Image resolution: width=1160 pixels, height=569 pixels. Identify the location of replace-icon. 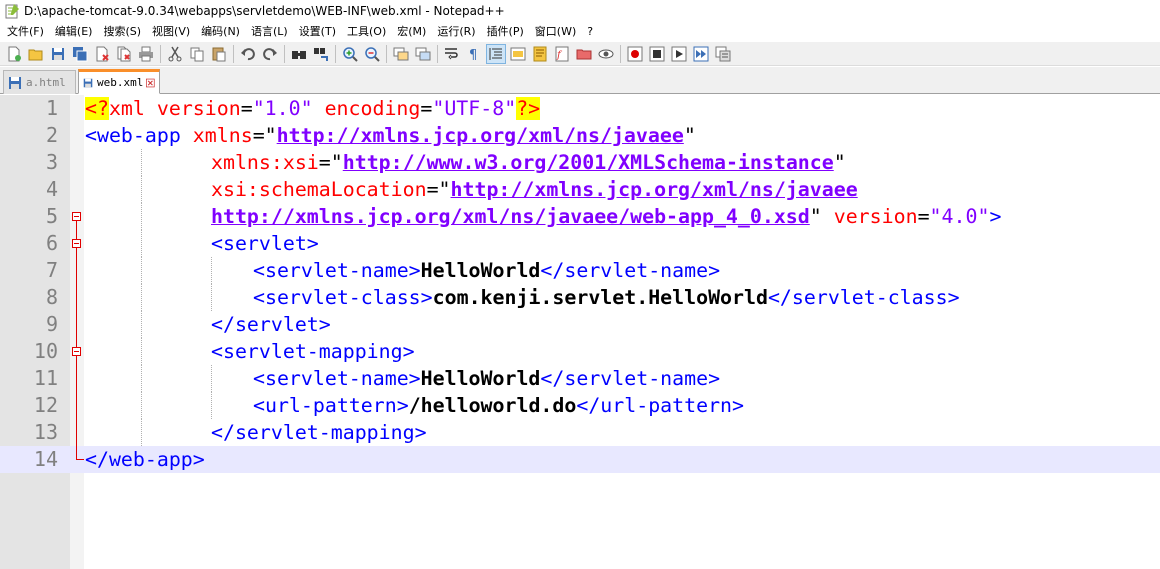
(321, 54).